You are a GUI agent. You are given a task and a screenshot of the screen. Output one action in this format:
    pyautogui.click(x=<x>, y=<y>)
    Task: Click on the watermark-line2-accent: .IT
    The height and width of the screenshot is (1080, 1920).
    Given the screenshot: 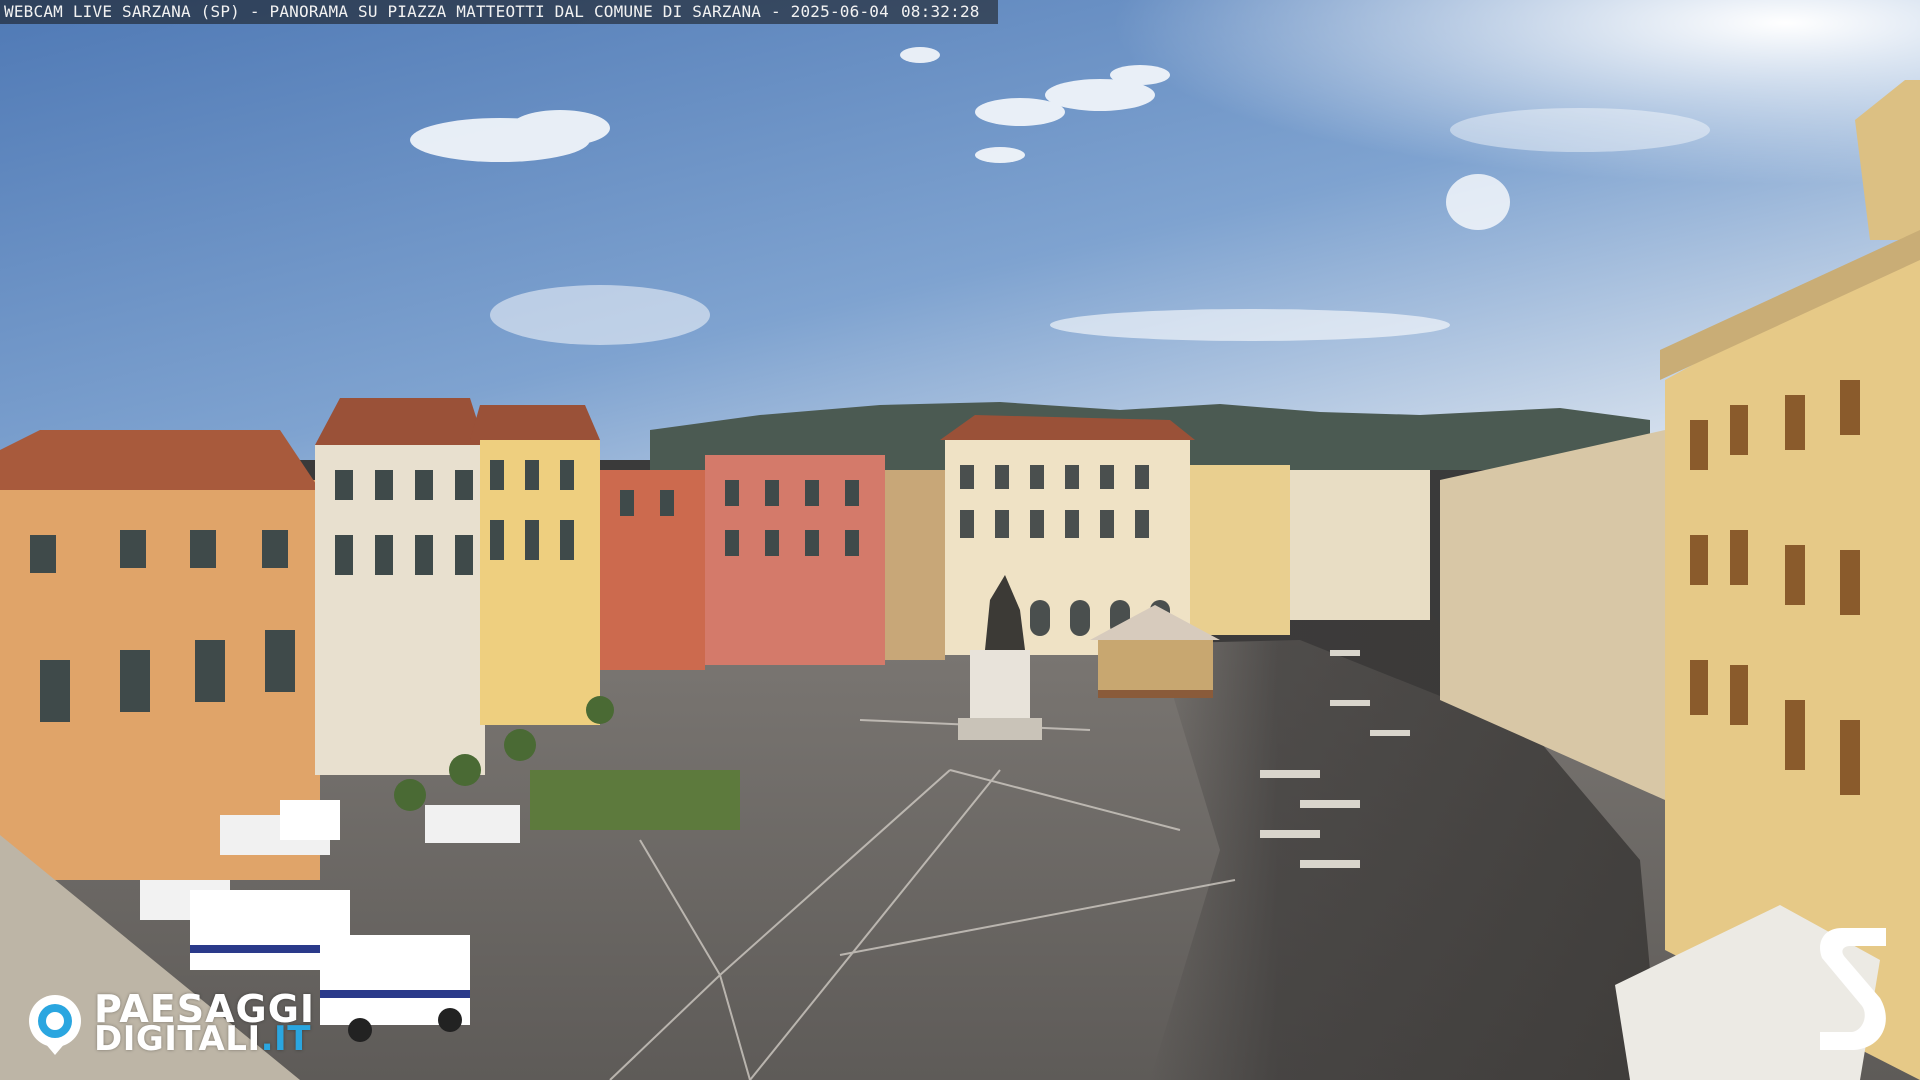 What is the action you would take?
    pyautogui.click(x=285, y=1039)
    